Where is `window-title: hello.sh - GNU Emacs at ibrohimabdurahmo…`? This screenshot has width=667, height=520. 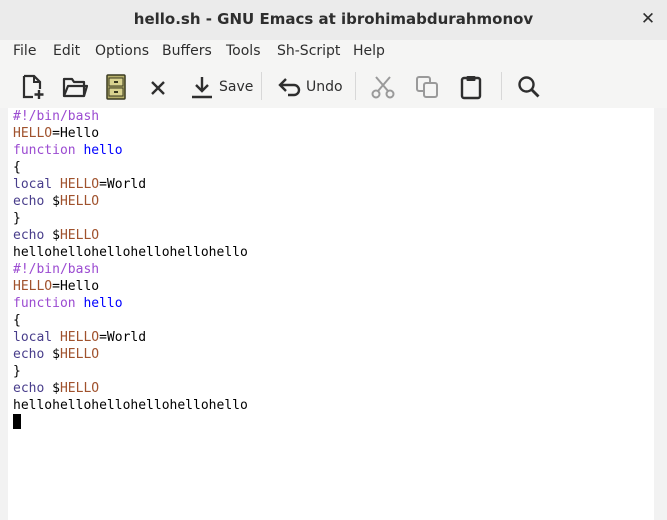
window-title: hello.sh - GNU Emacs at ibrohimabdurahmo… is located at coordinates (333, 19).